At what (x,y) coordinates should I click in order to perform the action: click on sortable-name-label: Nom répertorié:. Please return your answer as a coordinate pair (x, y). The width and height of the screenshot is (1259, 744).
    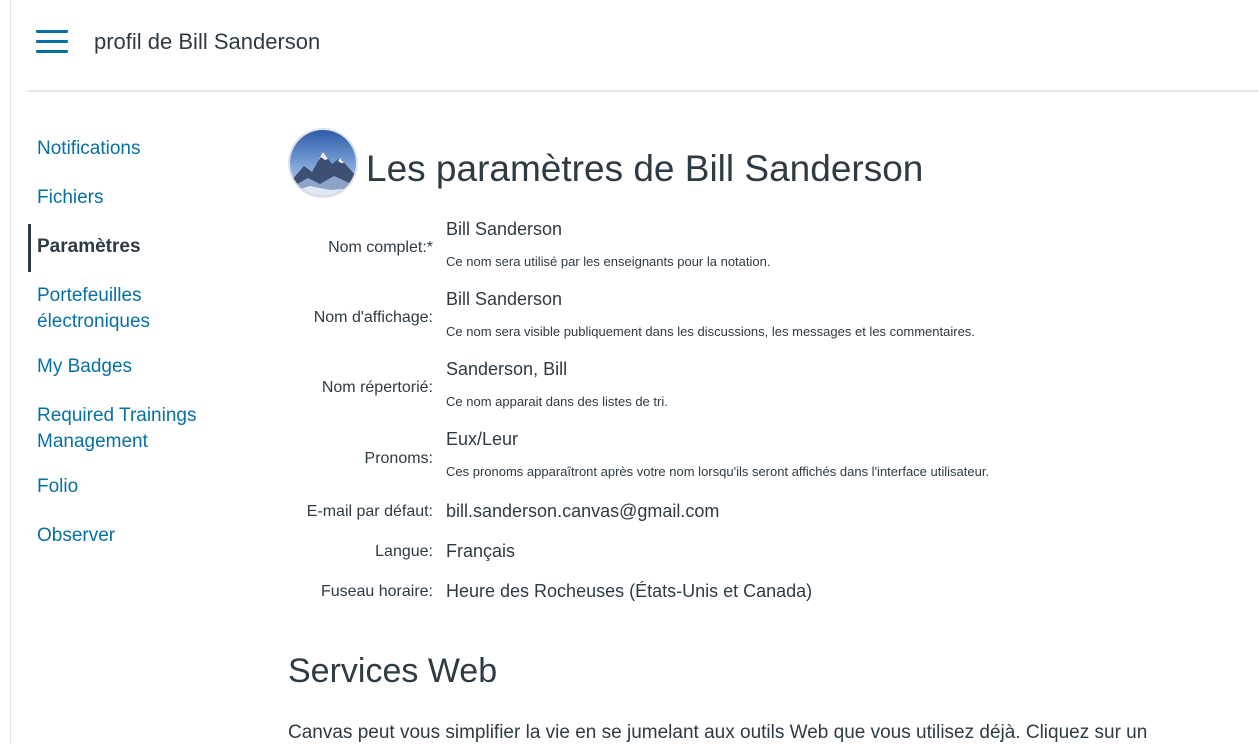
    Looking at the image, I should click on (377, 387).